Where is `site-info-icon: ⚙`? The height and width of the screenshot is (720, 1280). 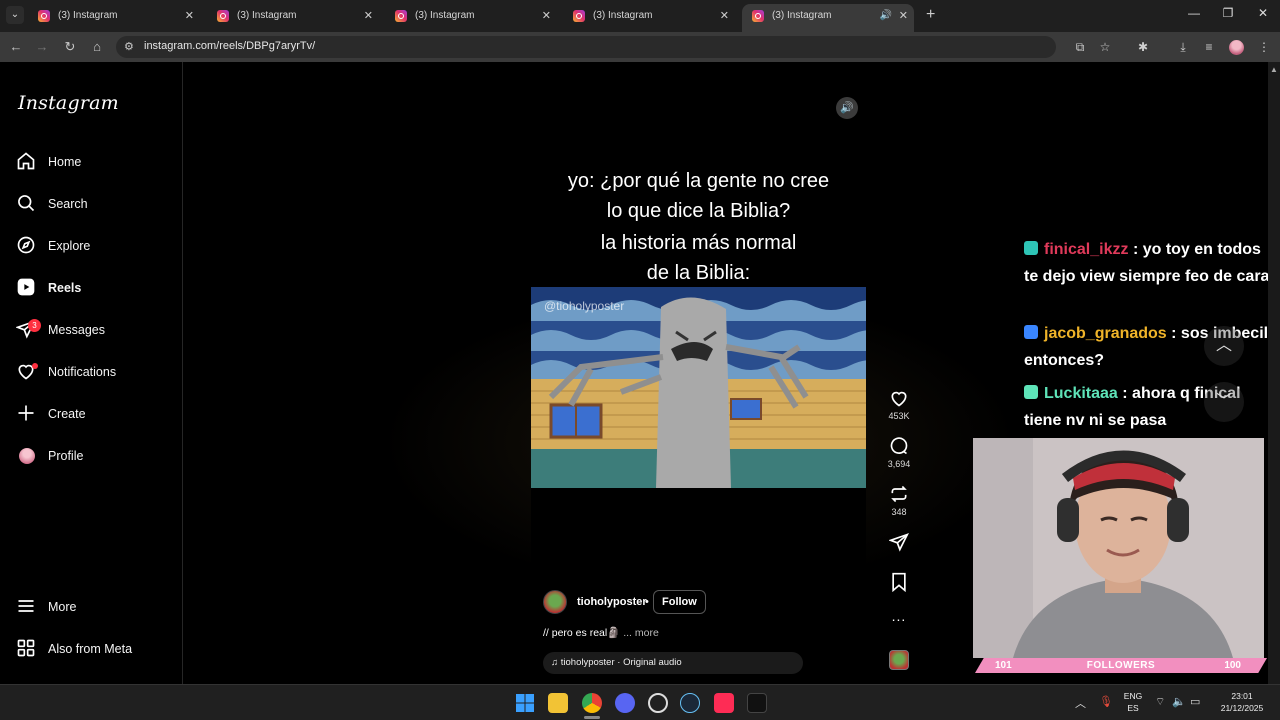 site-info-icon: ⚙ is located at coordinates (129, 46).